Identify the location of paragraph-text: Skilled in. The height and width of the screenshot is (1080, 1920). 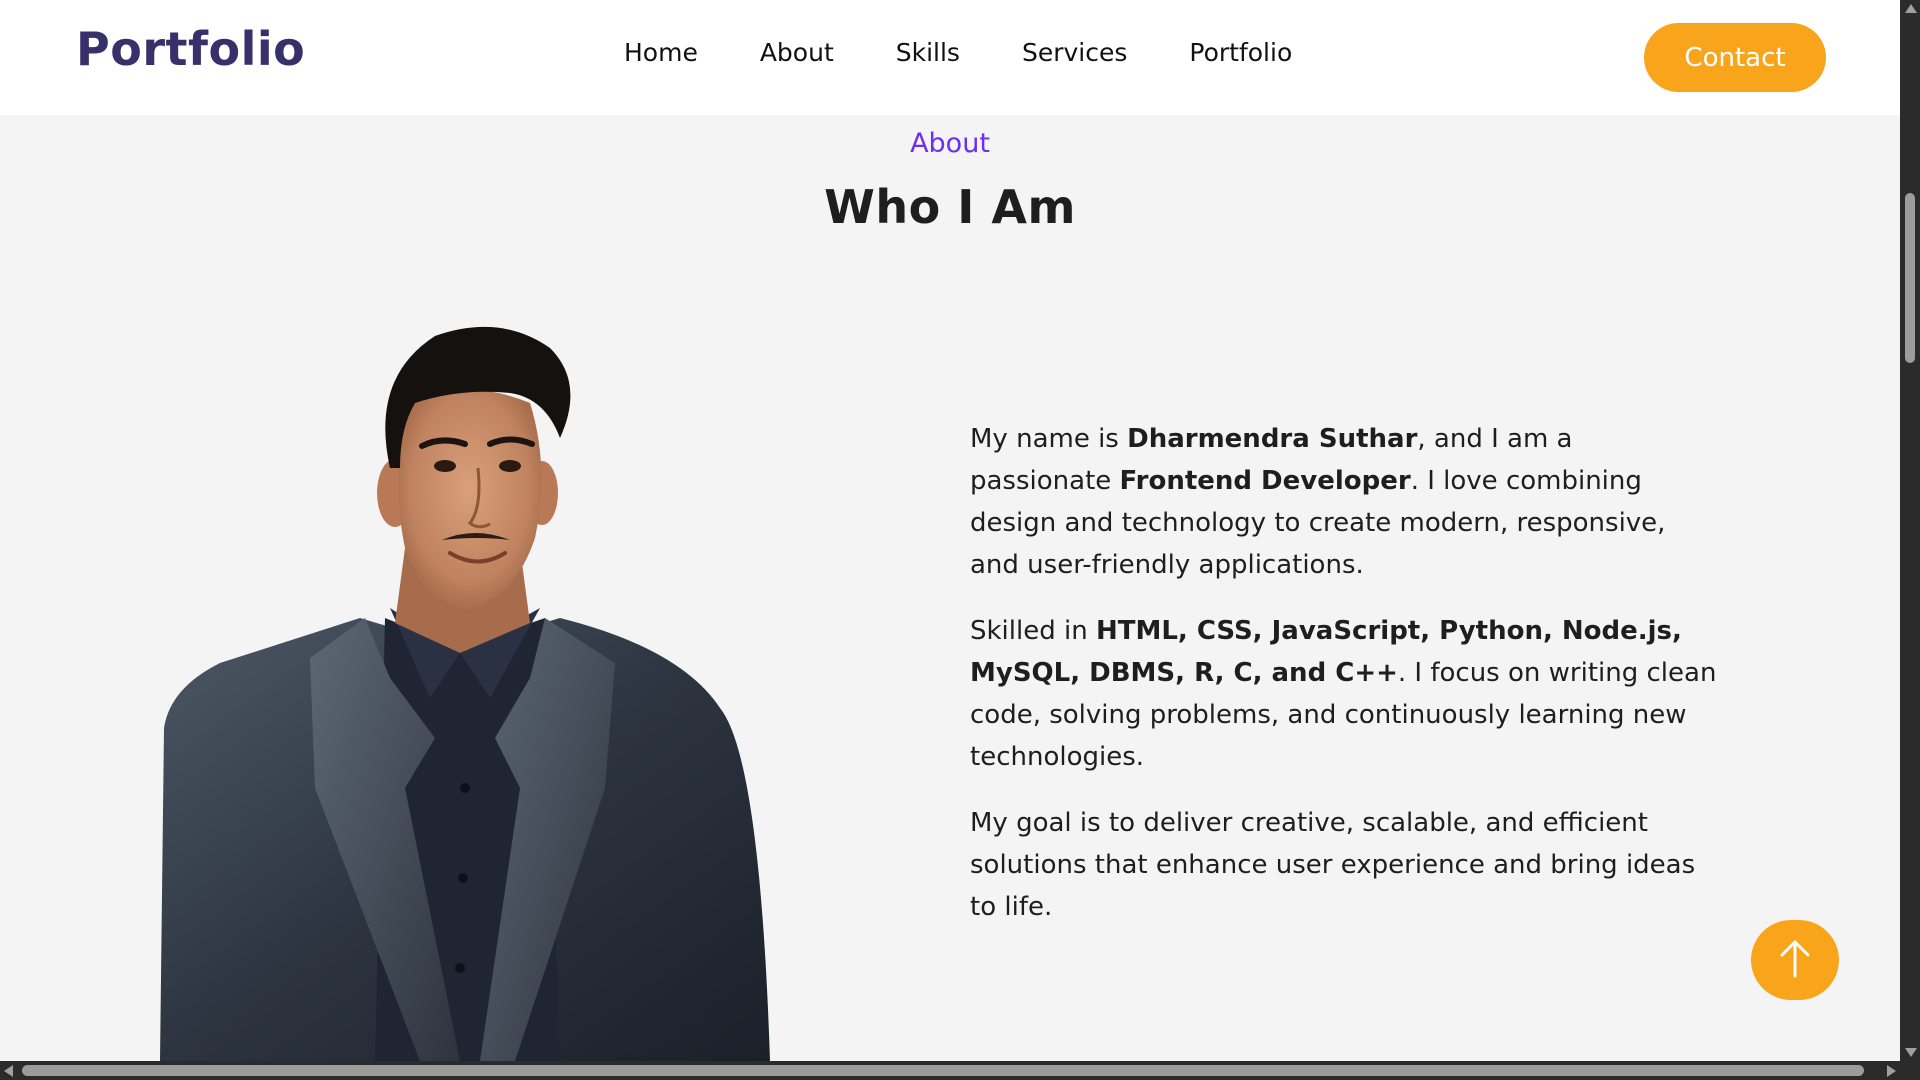
(1033, 631).